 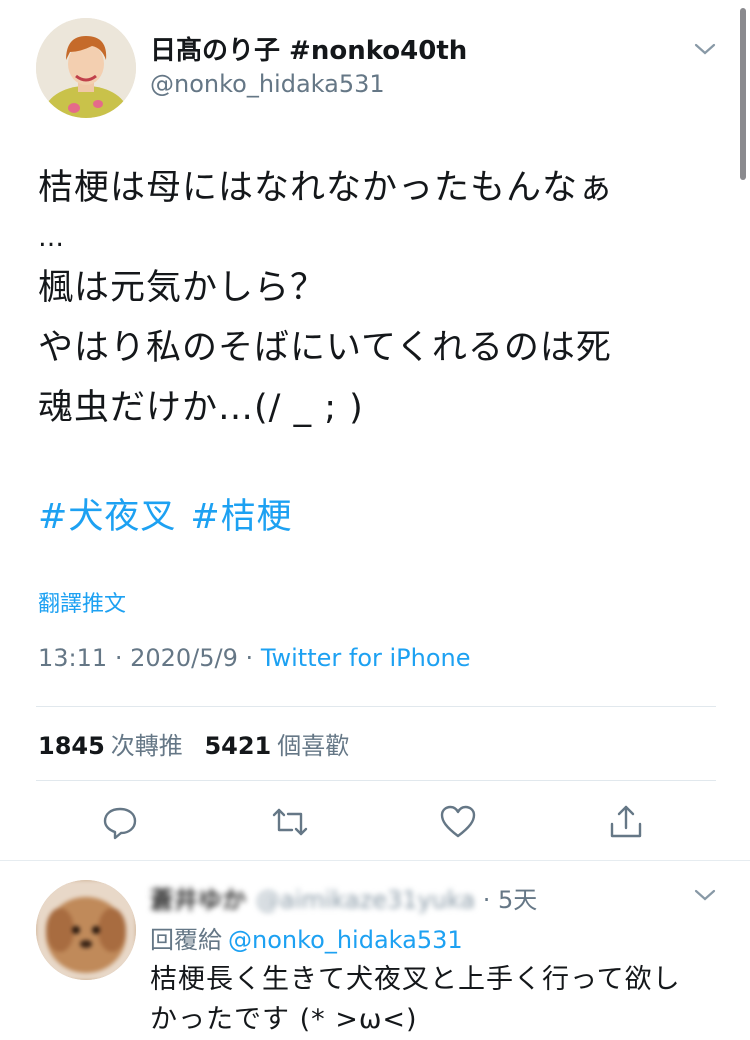 What do you see at coordinates (201, 408) in the screenshot?
I see `tweet-line: 魂虫だけか…(/ _ ; )` at bounding box center [201, 408].